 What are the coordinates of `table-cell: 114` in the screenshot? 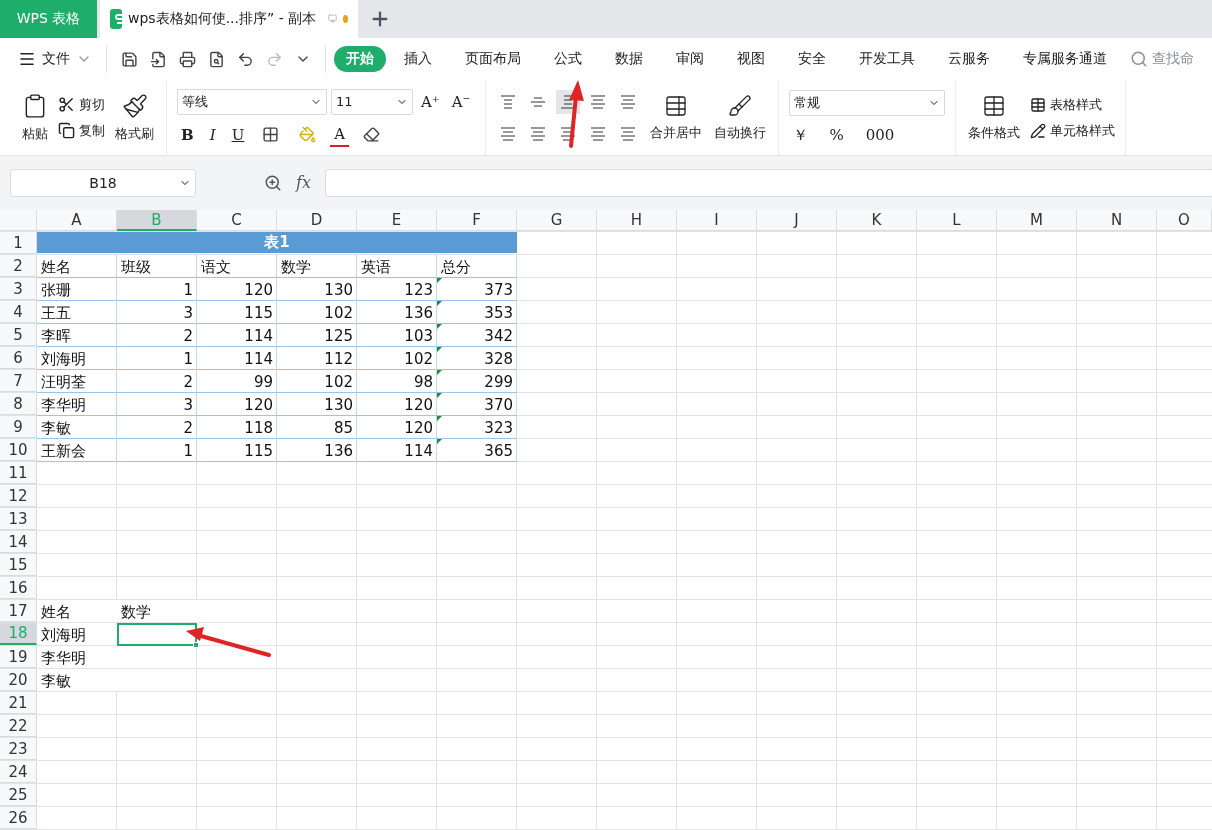 It's located at (237, 335).